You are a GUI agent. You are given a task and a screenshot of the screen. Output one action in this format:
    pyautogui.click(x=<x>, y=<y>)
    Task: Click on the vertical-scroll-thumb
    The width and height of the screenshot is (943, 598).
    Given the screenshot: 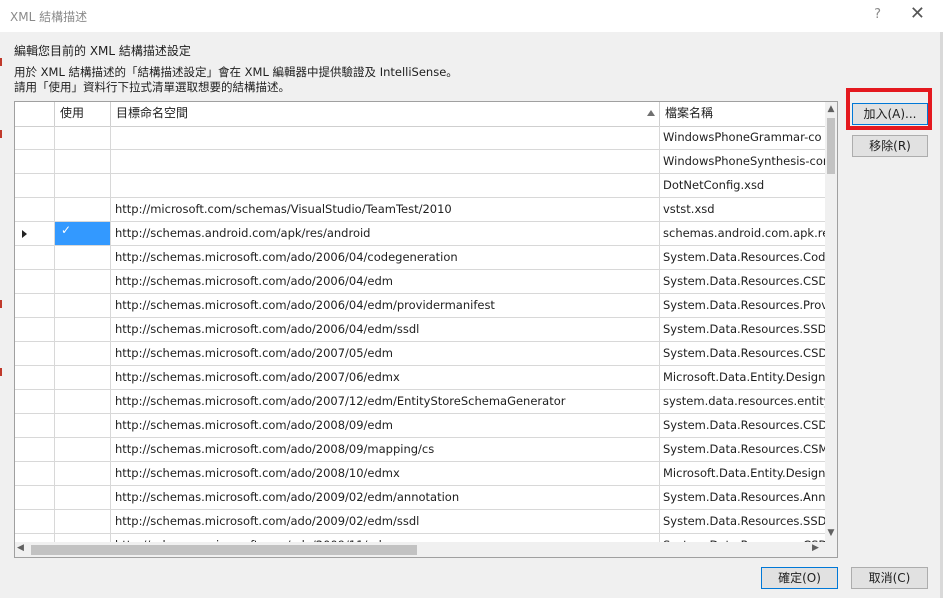 What is the action you would take?
    pyautogui.click(x=831, y=146)
    